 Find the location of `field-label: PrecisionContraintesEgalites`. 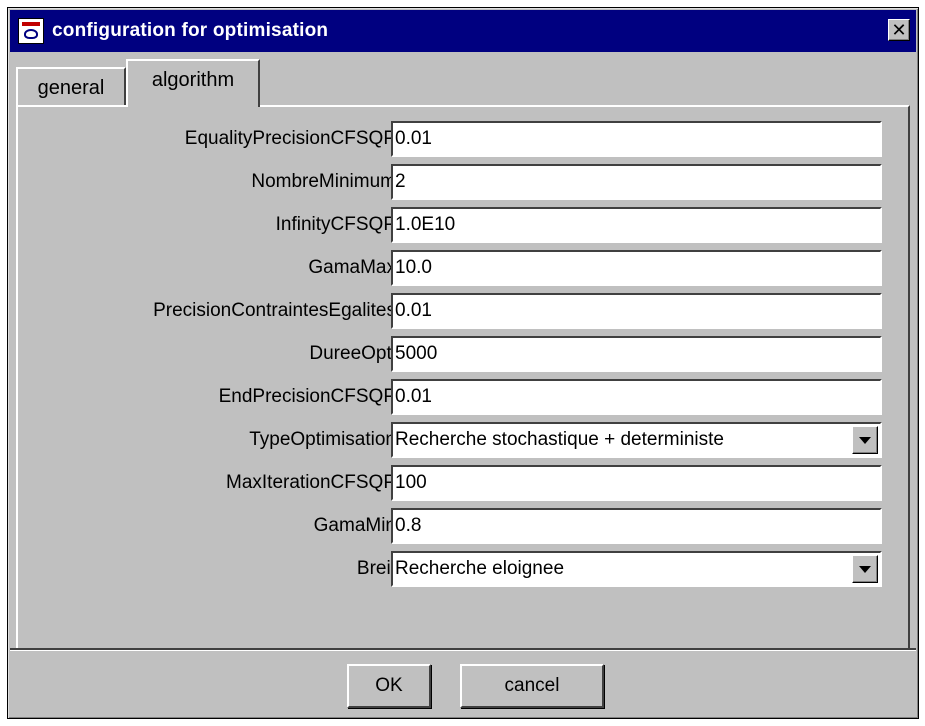

field-label: PrecisionContraintesEgalites is located at coordinates (274, 310).